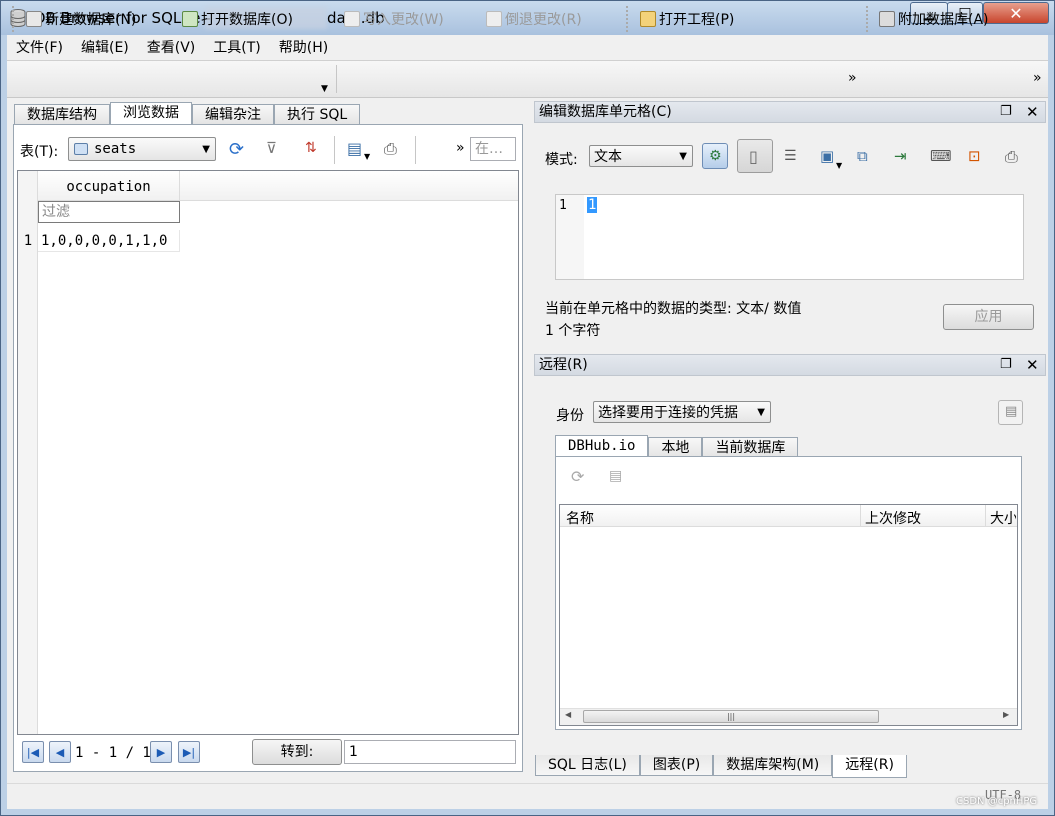 The width and height of the screenshot is (1055, 816). Describe the element at coordinates (109, 212) in the screenshot. I see `column-filter-input: 过滤` at that location.